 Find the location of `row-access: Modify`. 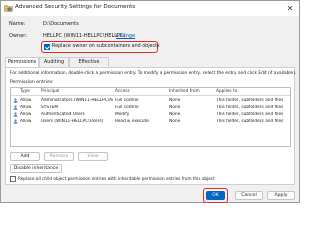

row-access: Modify is located at coordinates (122, 114).